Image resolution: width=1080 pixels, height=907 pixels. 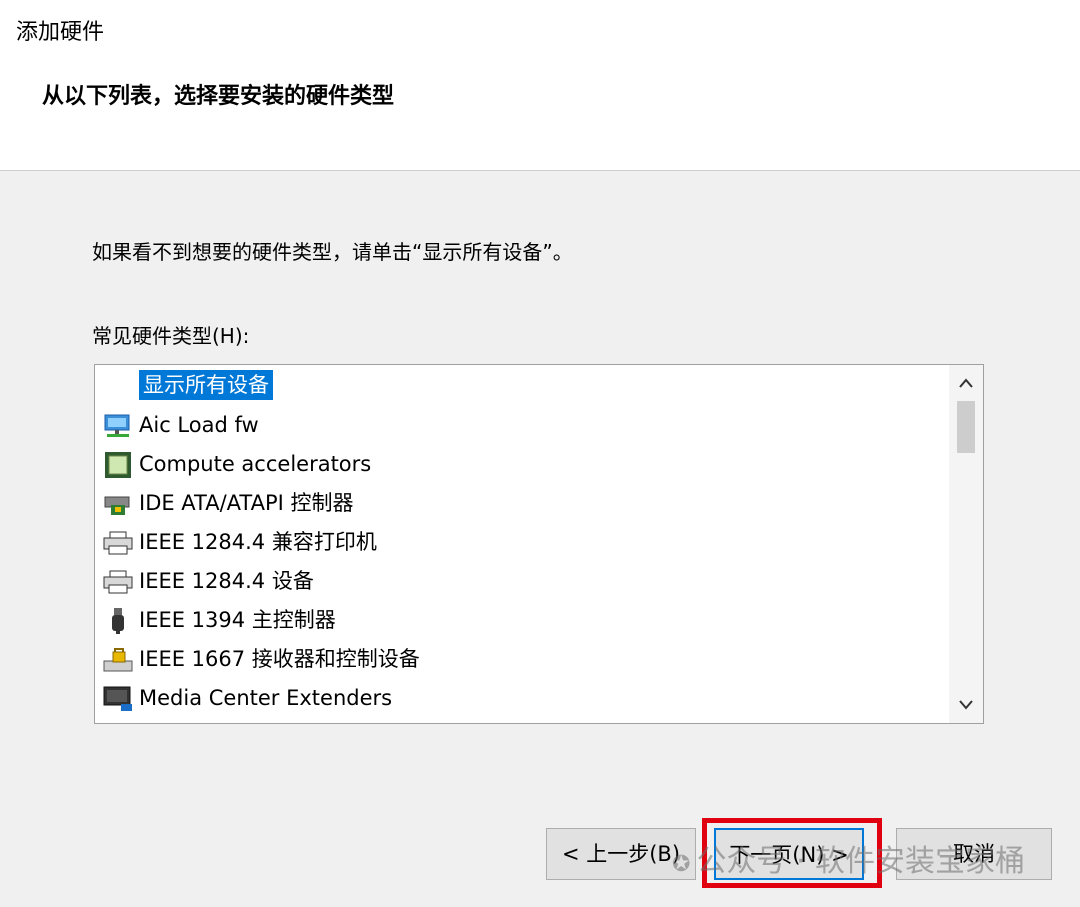 I want to click on list-item: Compute accelerators, so click(x=523, y=464).